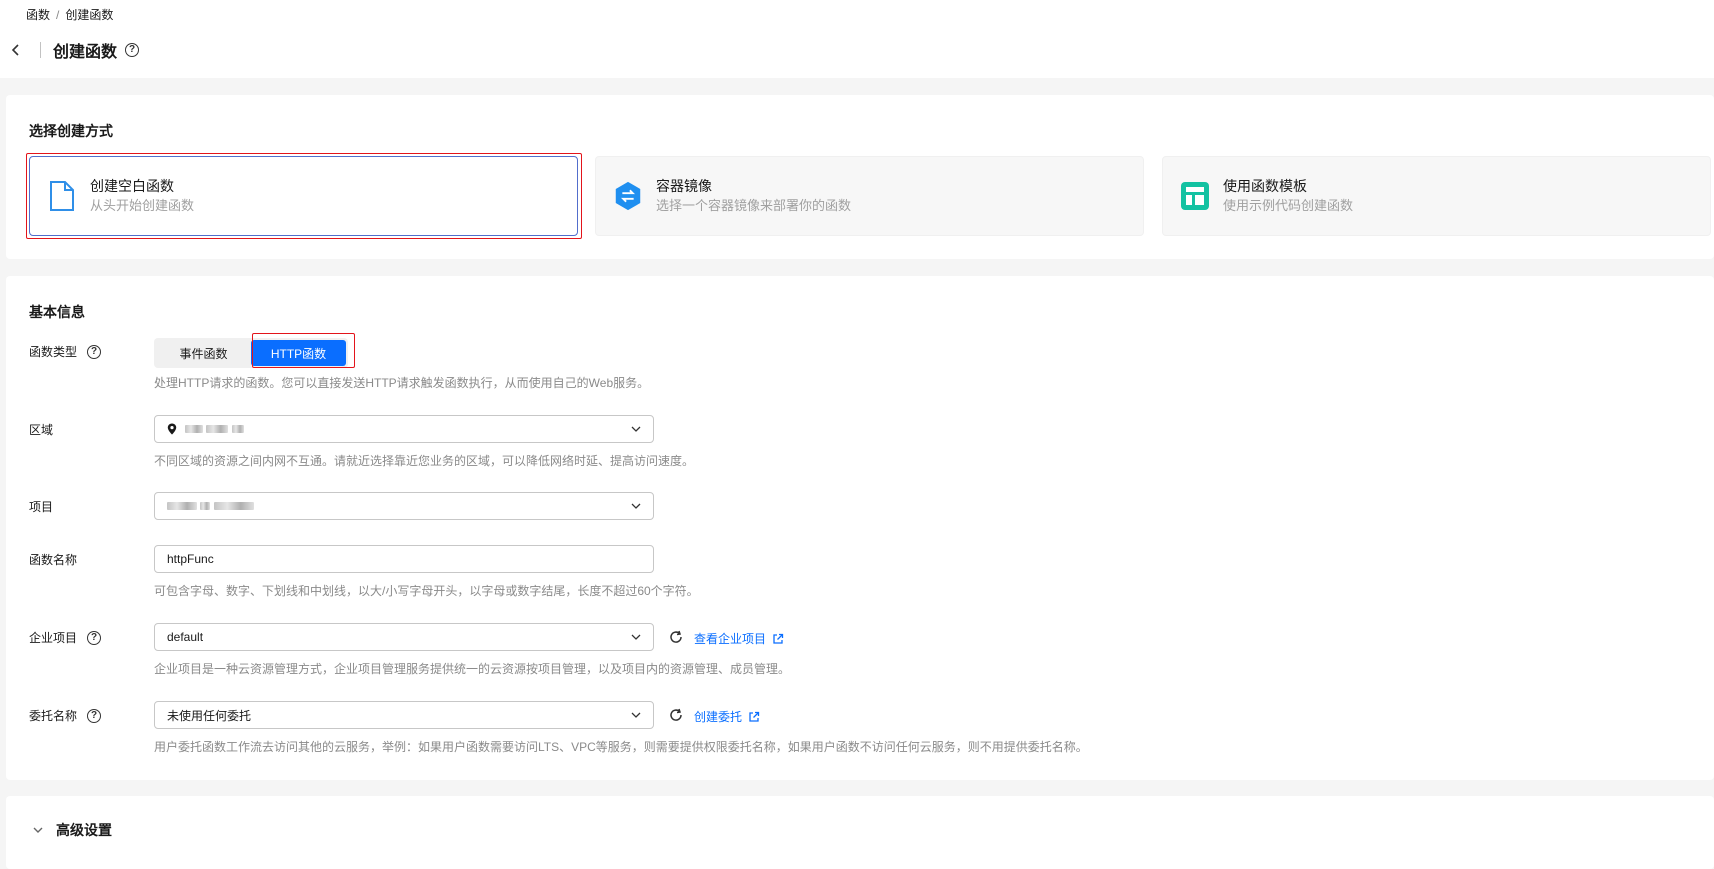  Describe the element at coordinates (860, 832) in the screenshot. I see `advanced-settings-card: 高级设置` at that location.